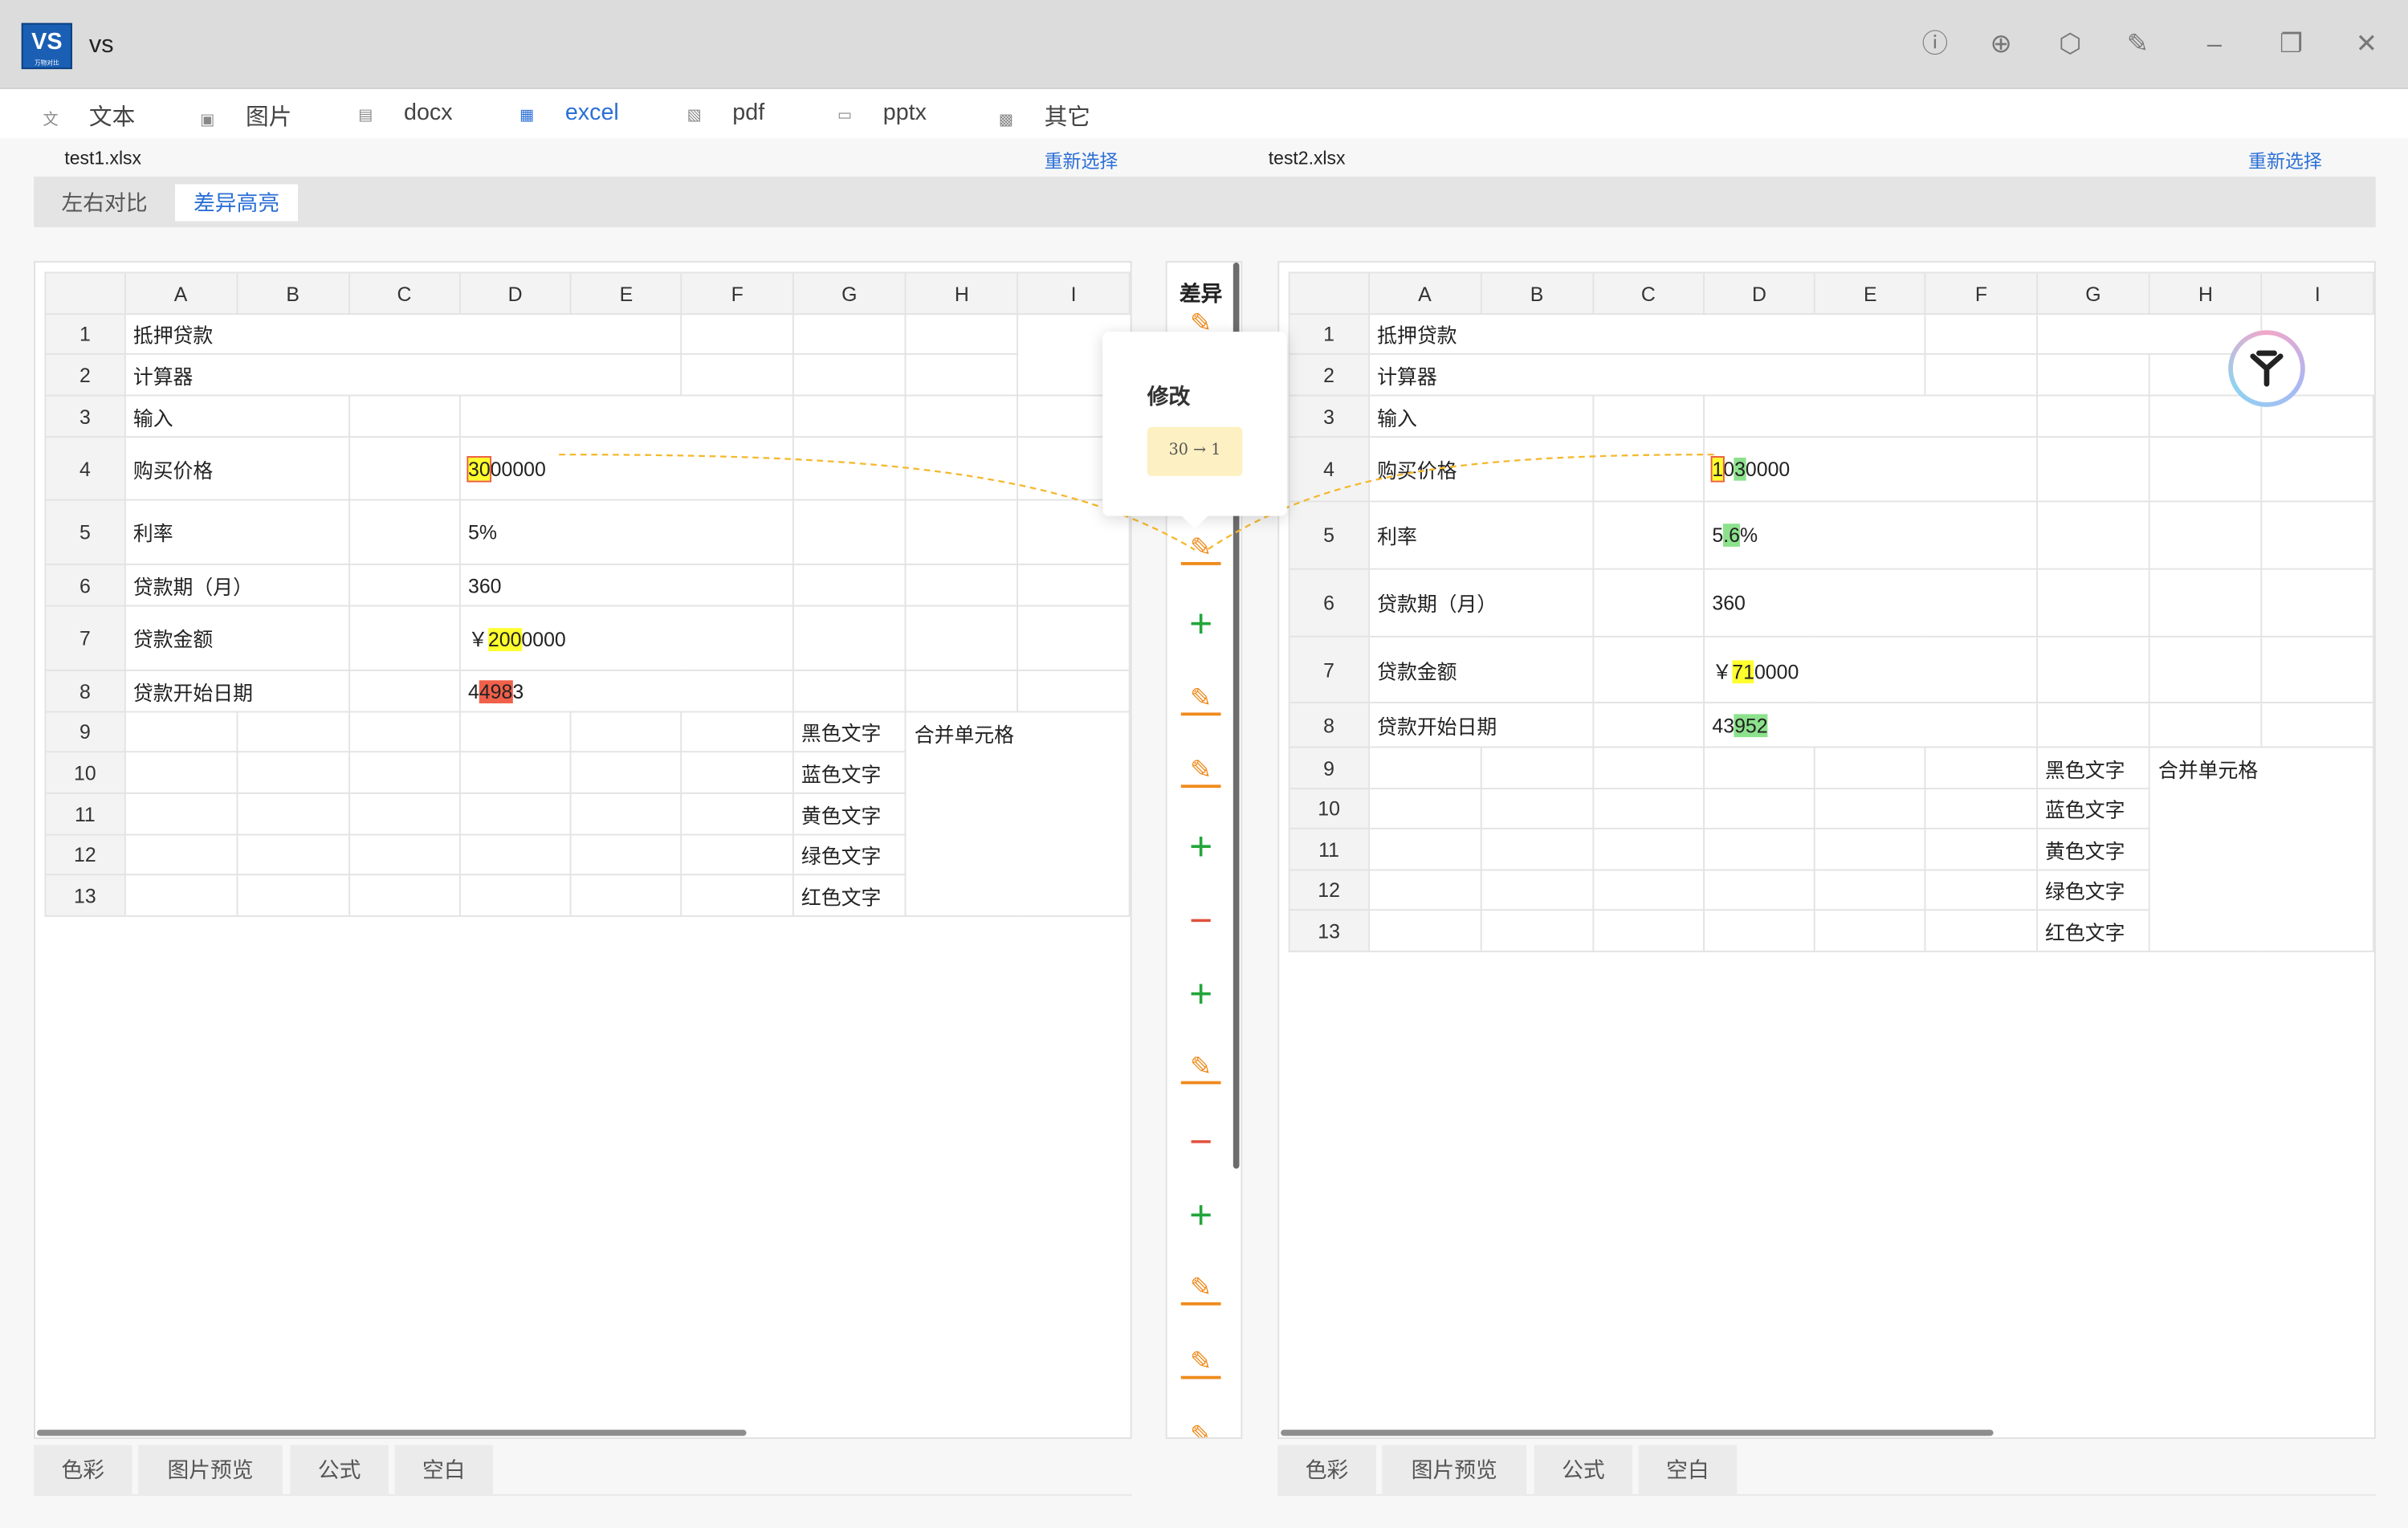 This screenshot has width=2408, height=1528. Describe the element at coordinates (237, 203) in the screenshot. I see `tab-diff-highlight: 差异高亮` at that location.